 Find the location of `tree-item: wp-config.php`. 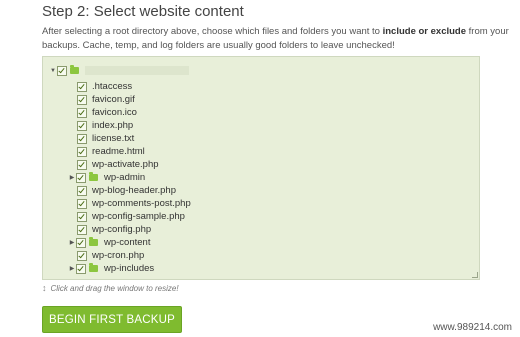

tree-item: wp-config.php is located at coordinates (114, 229).